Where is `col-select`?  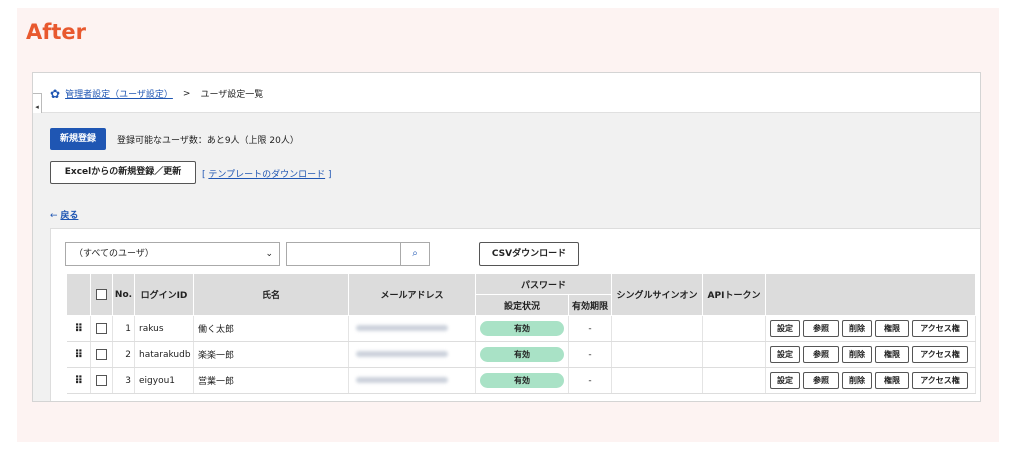
col-select is located at coordinates (101, 294).